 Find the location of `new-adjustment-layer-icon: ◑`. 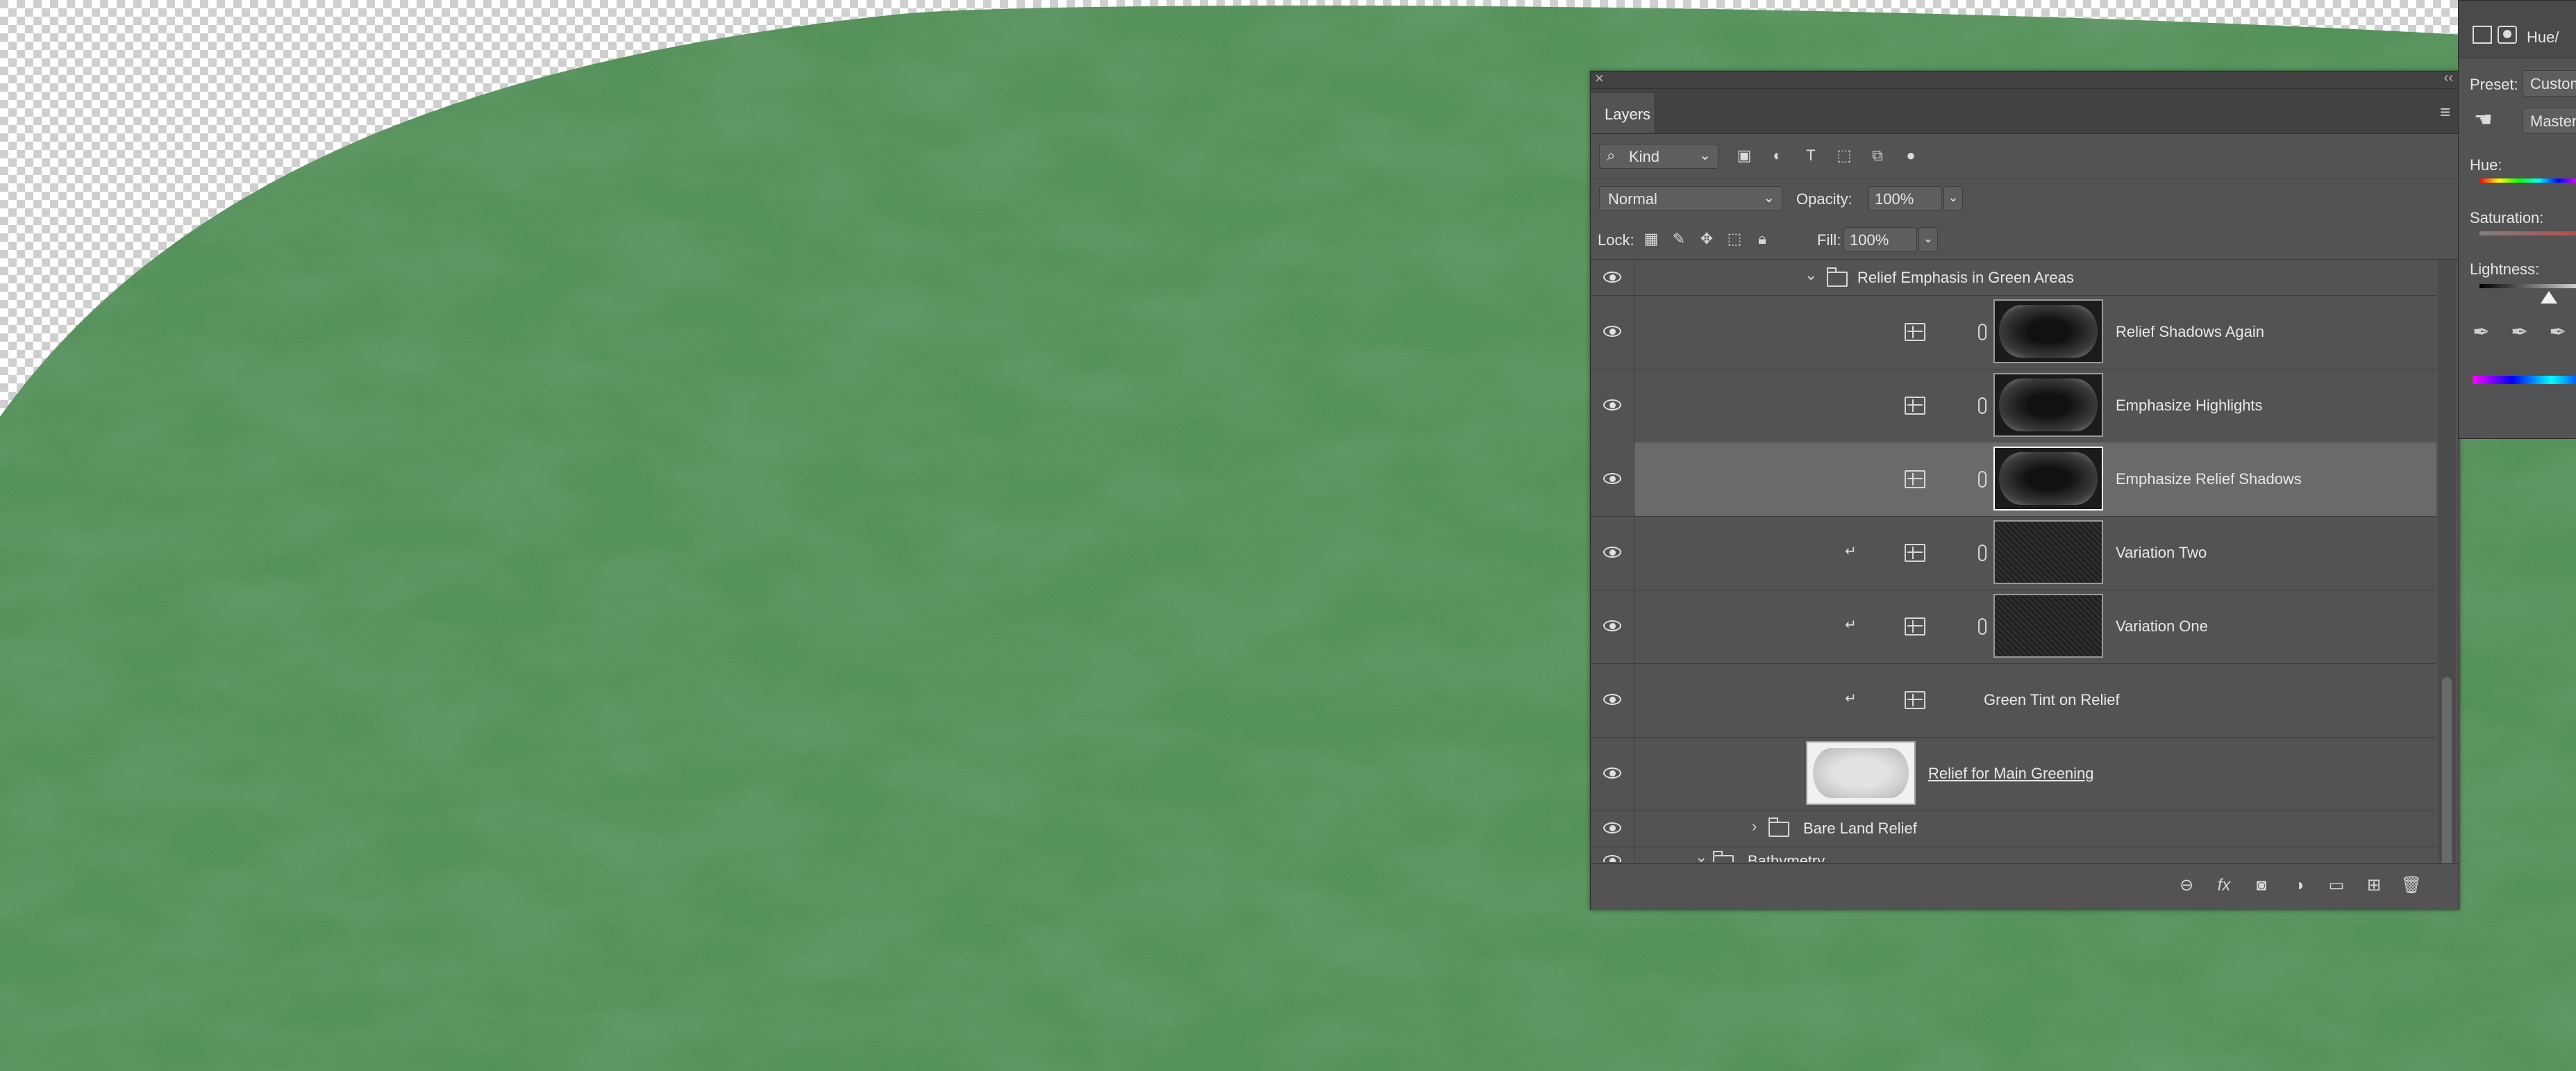

new-adjustment-layer-icon: ◑ is located at coordinates (2299, 885).